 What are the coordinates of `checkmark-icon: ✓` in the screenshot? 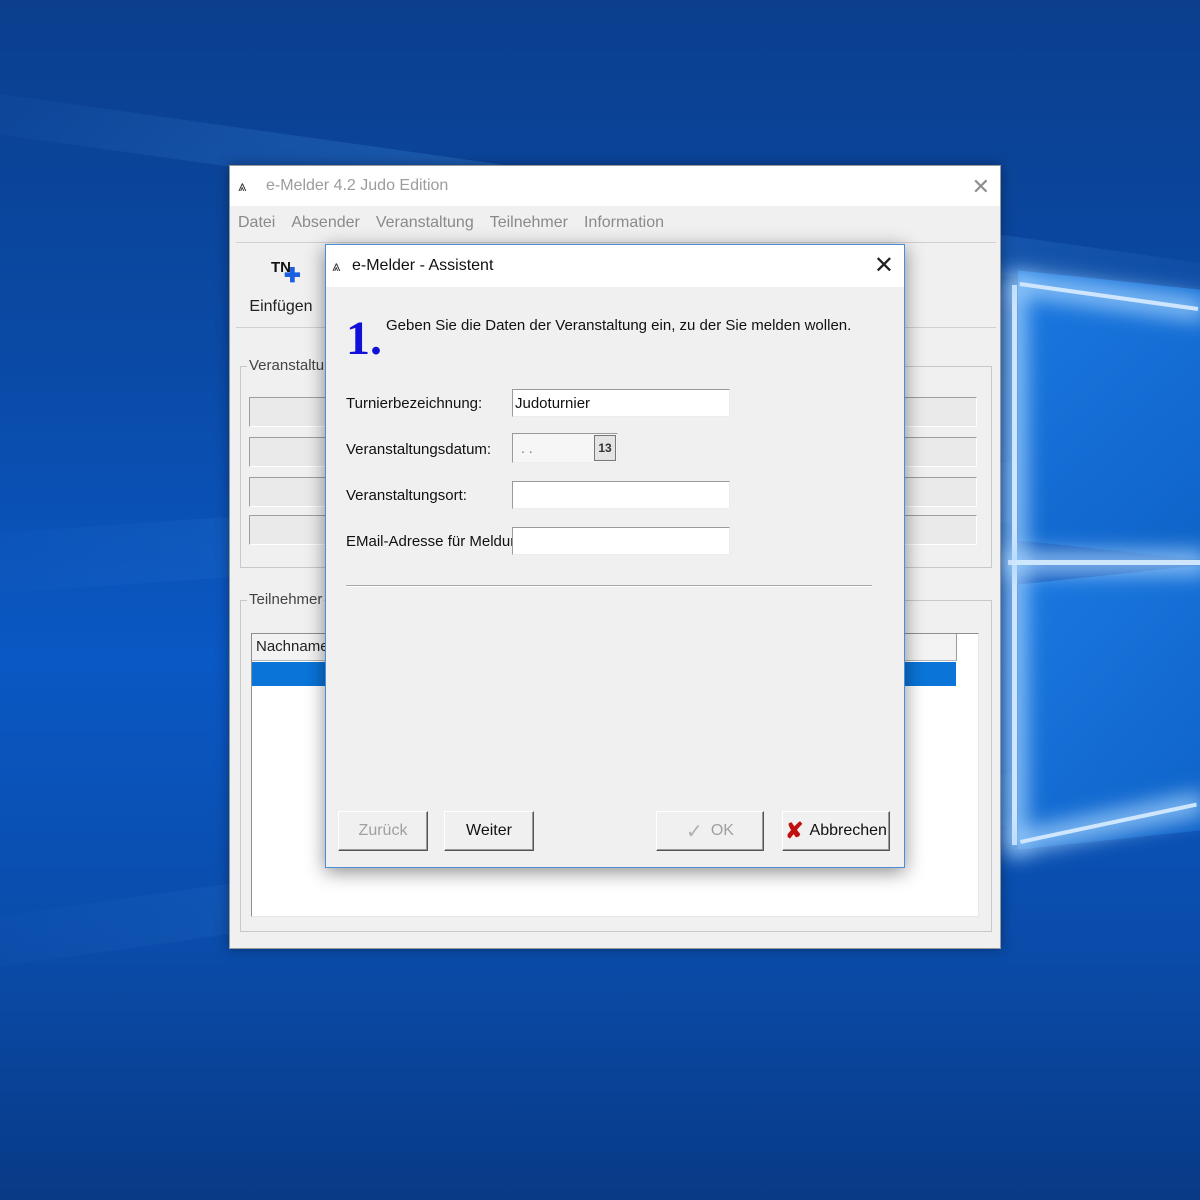 It's located at (694, 831).